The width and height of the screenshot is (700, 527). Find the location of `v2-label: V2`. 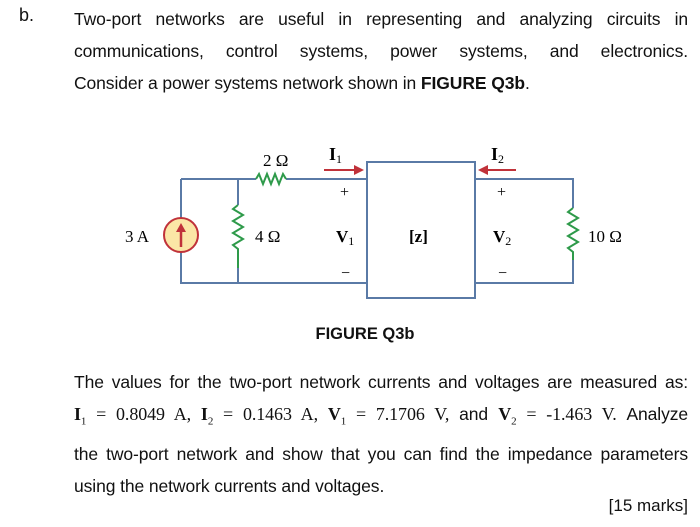

v2-label: V2 is located at coordinates (502, 237).